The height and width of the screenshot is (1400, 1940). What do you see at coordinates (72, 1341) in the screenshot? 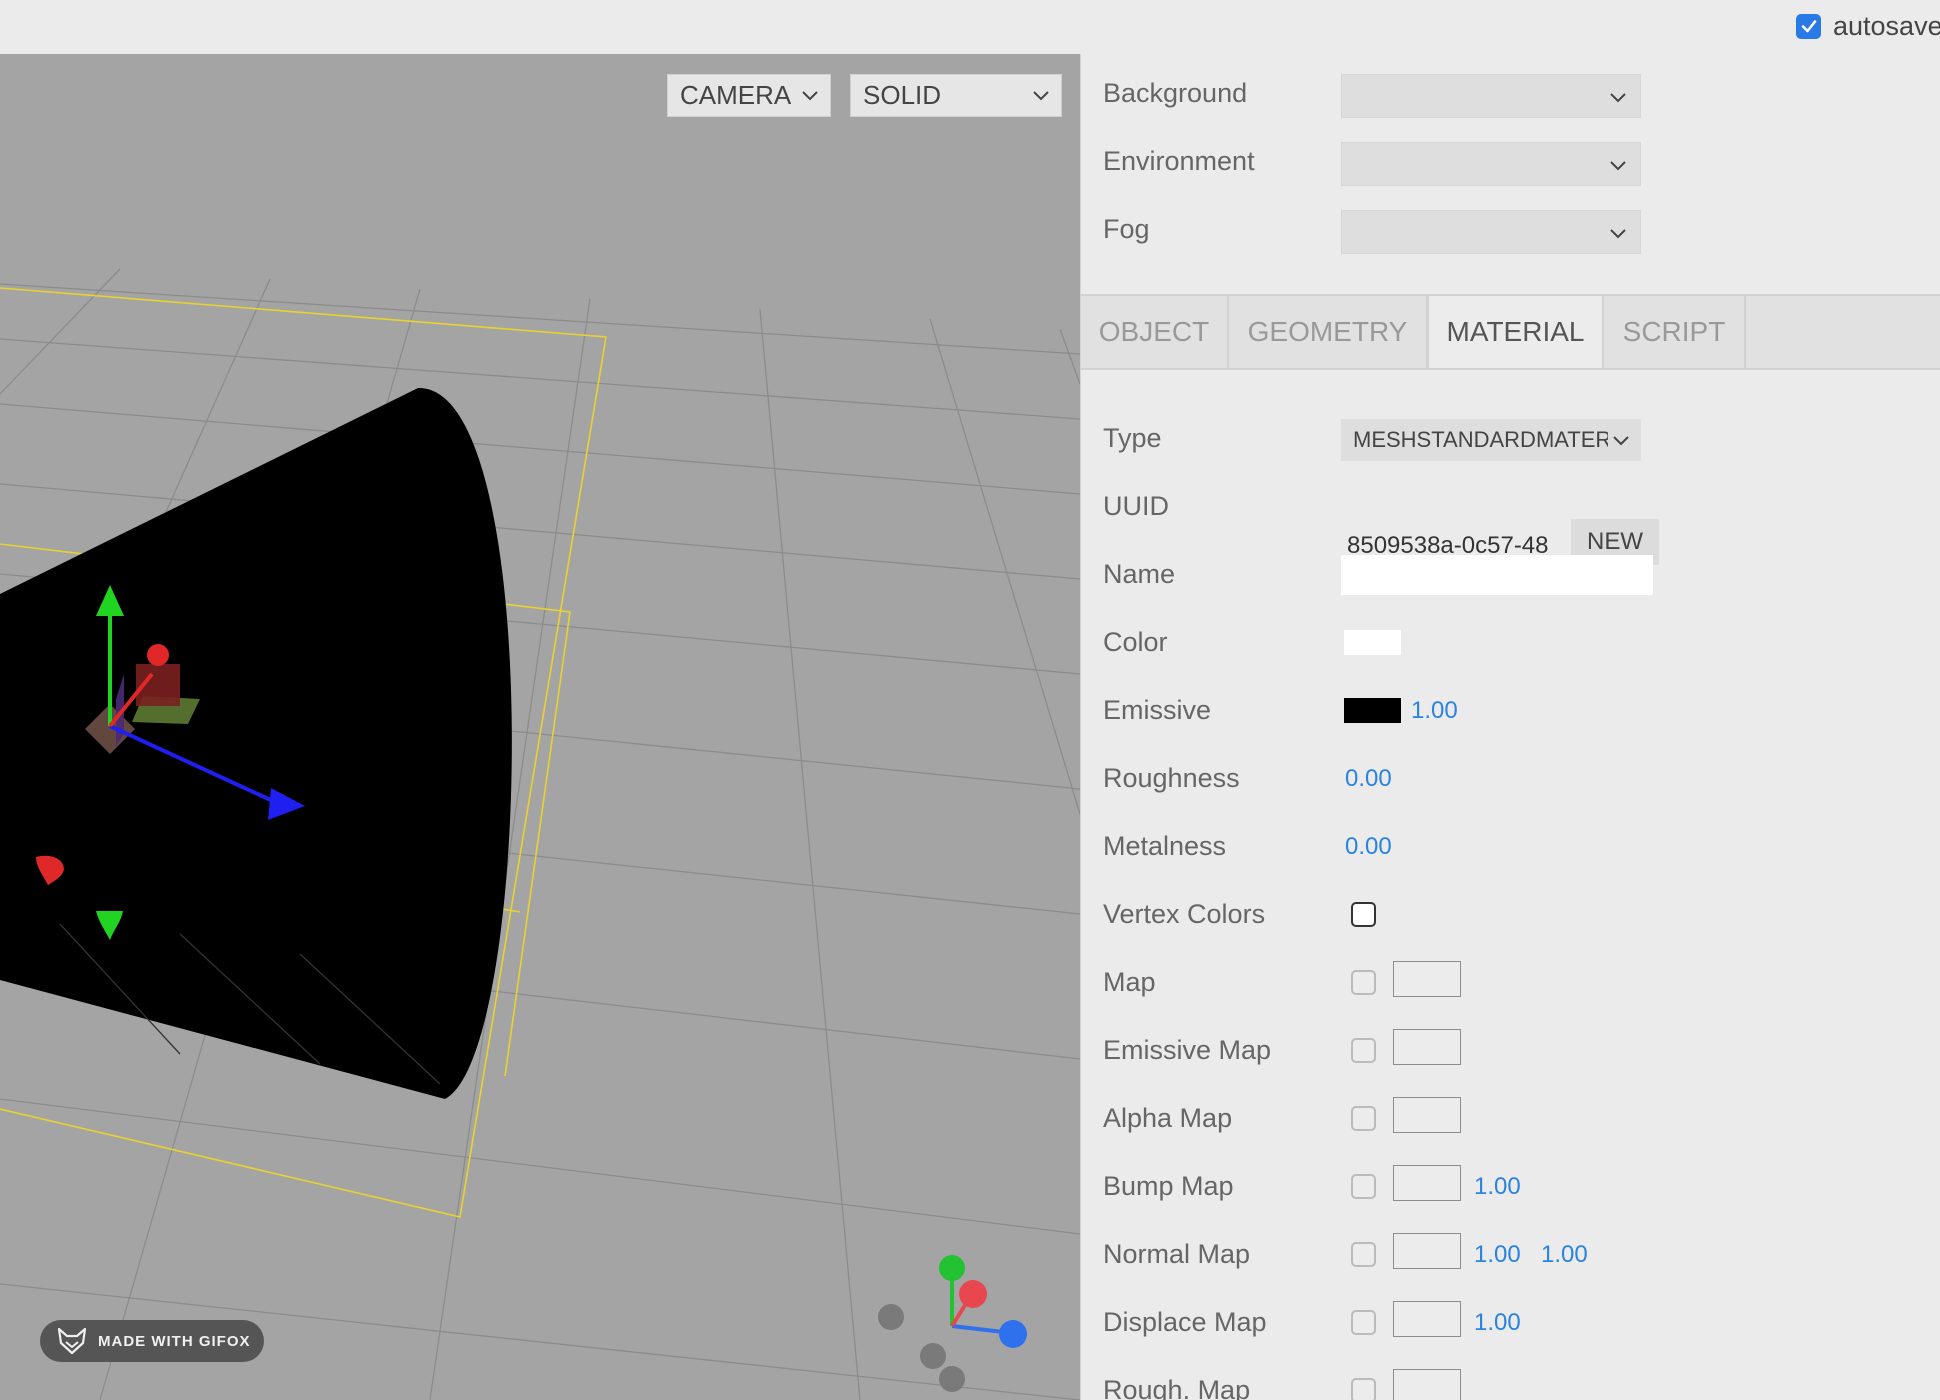
I see `fox-logo-icon` at bounding box center [72, 1341].